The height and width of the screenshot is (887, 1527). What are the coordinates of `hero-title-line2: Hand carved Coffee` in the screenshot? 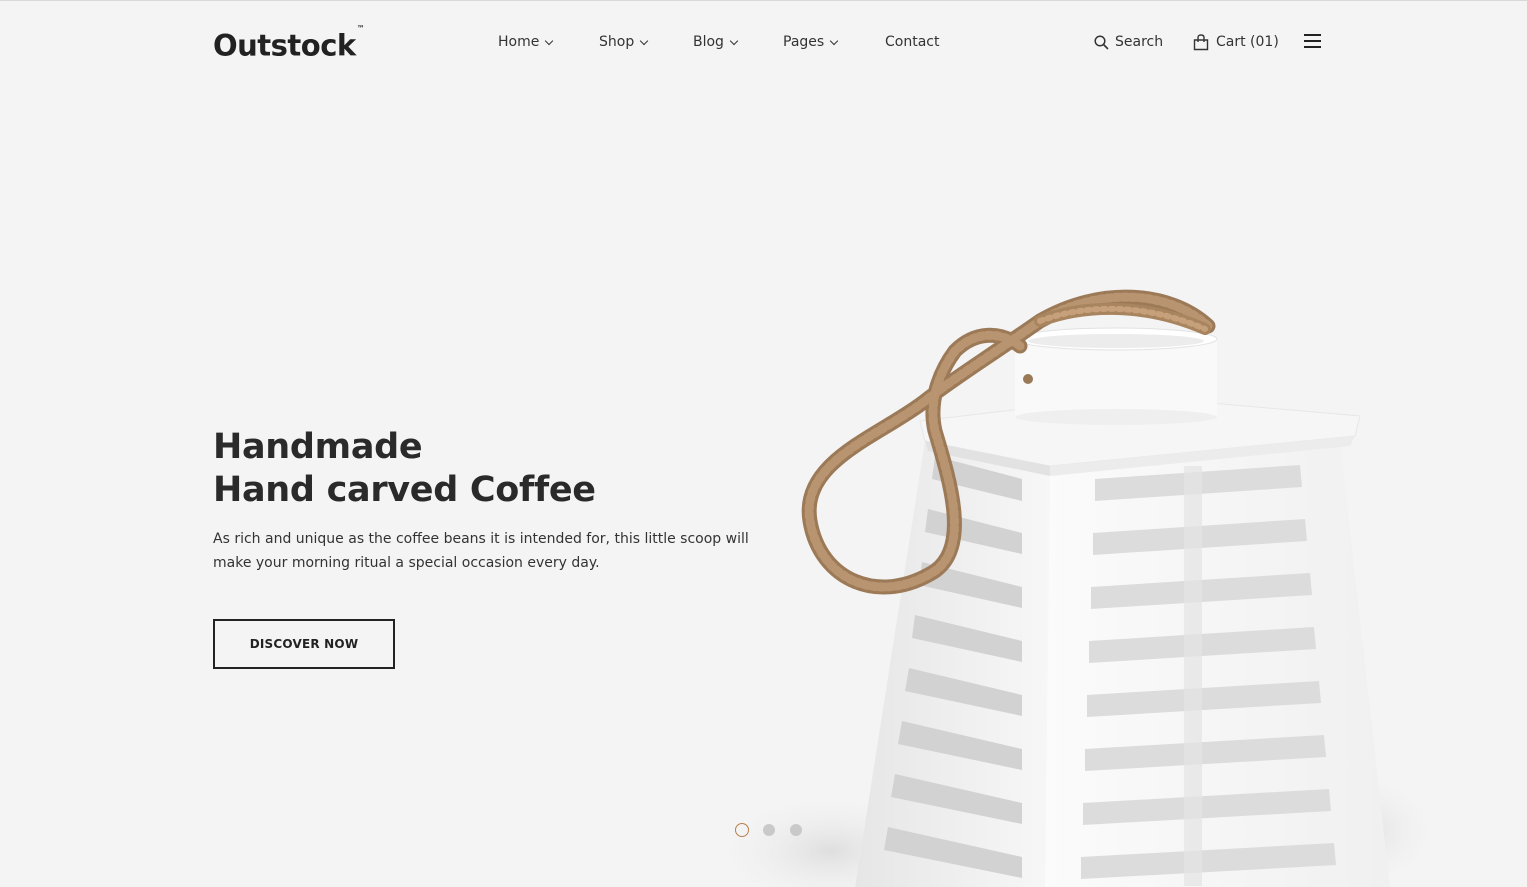 It's located at (404, 490).